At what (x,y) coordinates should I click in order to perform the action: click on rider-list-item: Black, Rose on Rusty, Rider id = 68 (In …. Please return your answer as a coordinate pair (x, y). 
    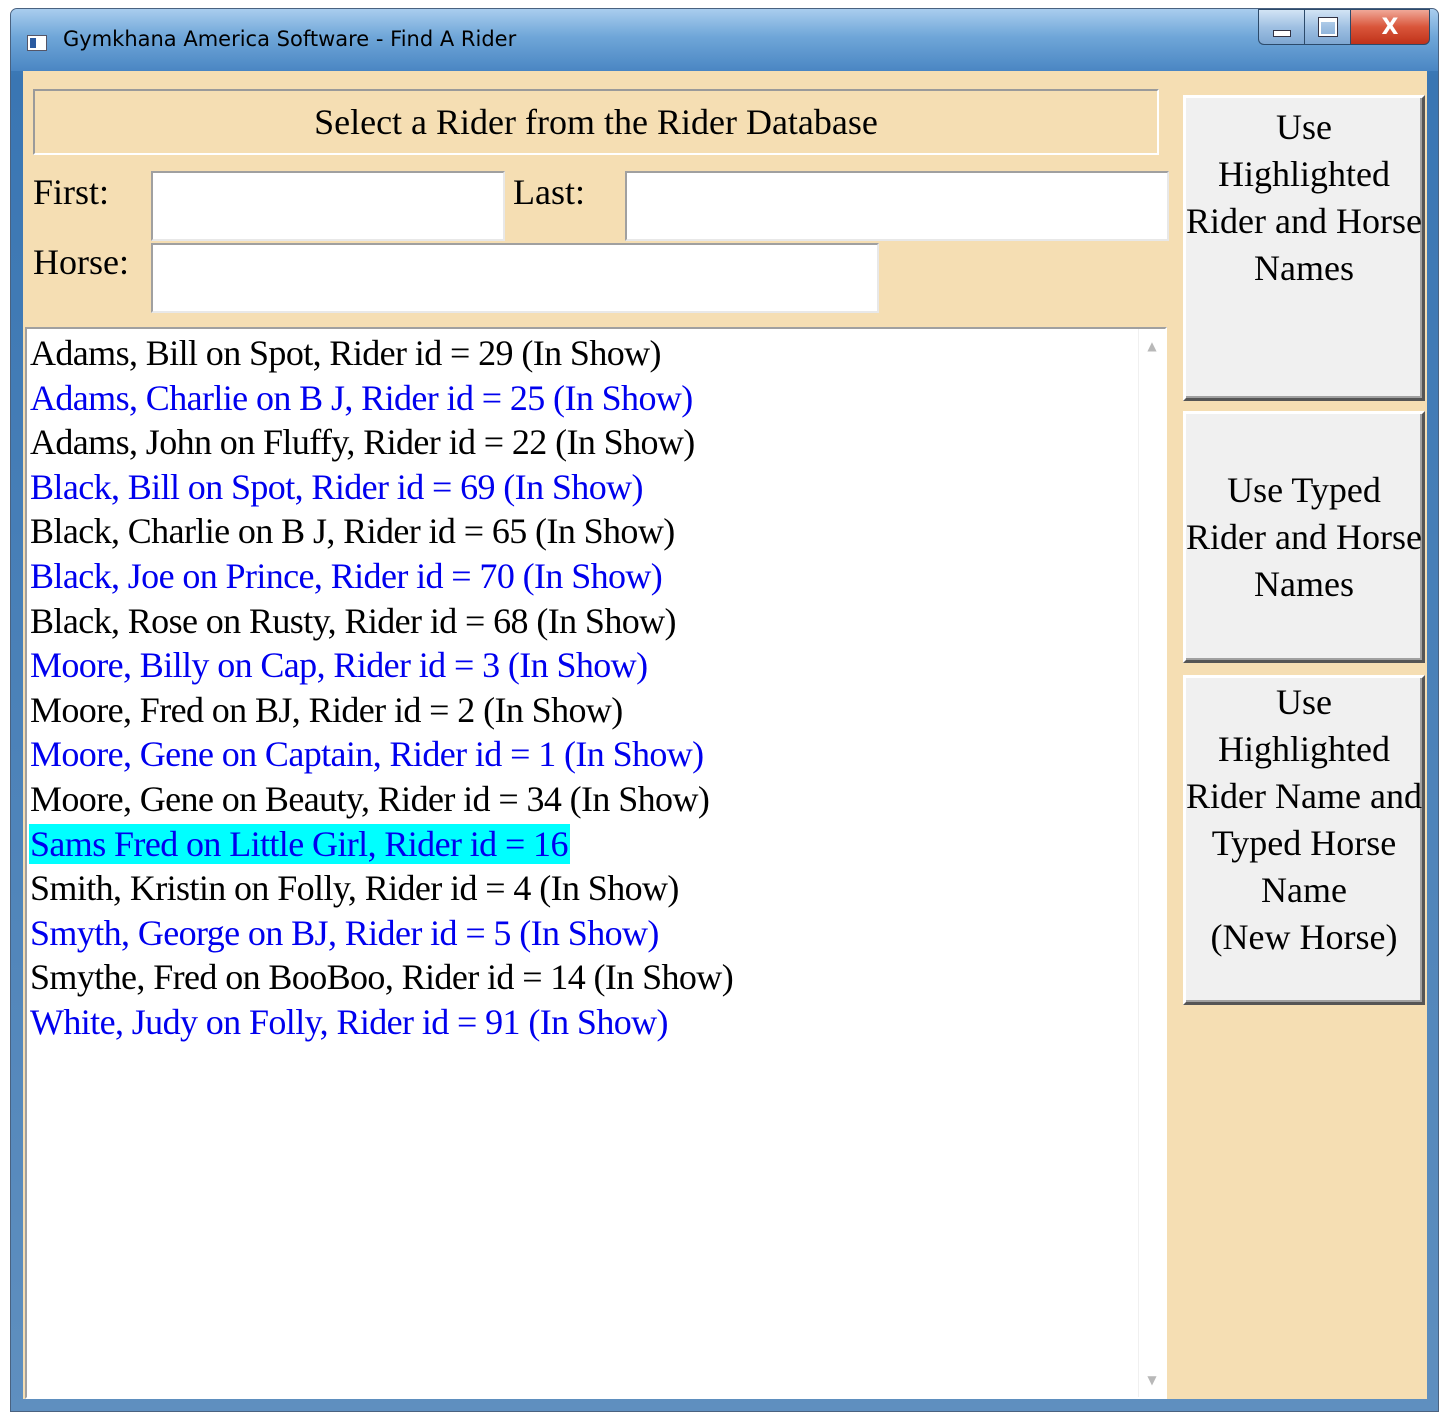
    Looking at the image, I should click on (584, 621).